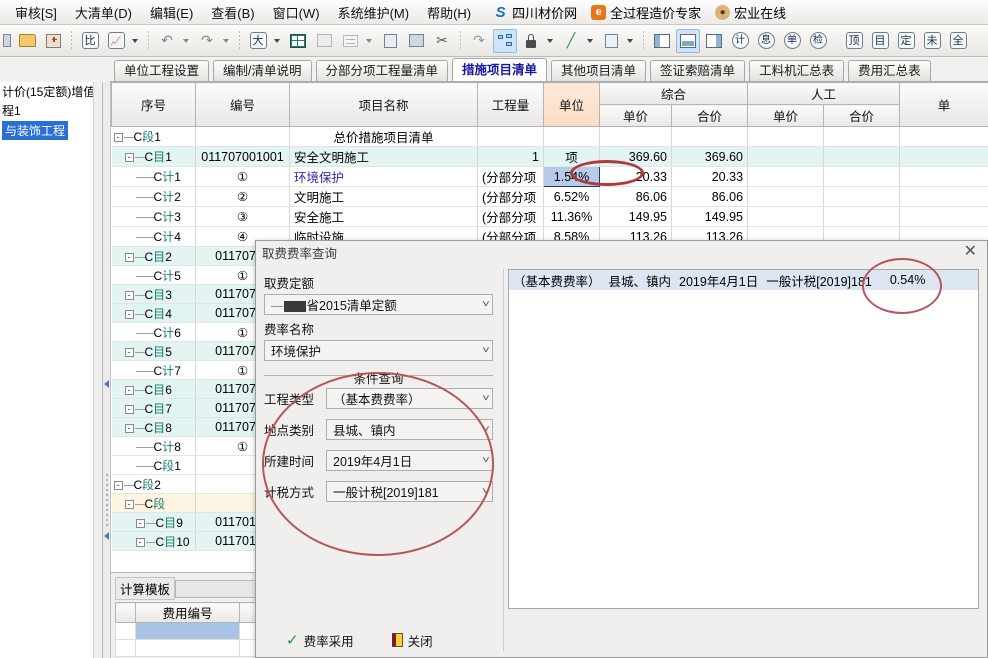 The image size is (988, 658). What do you see at coordinates (792, 41) in the screenshot?
I see `single-icon: 单` at bounding box center [792, 41].